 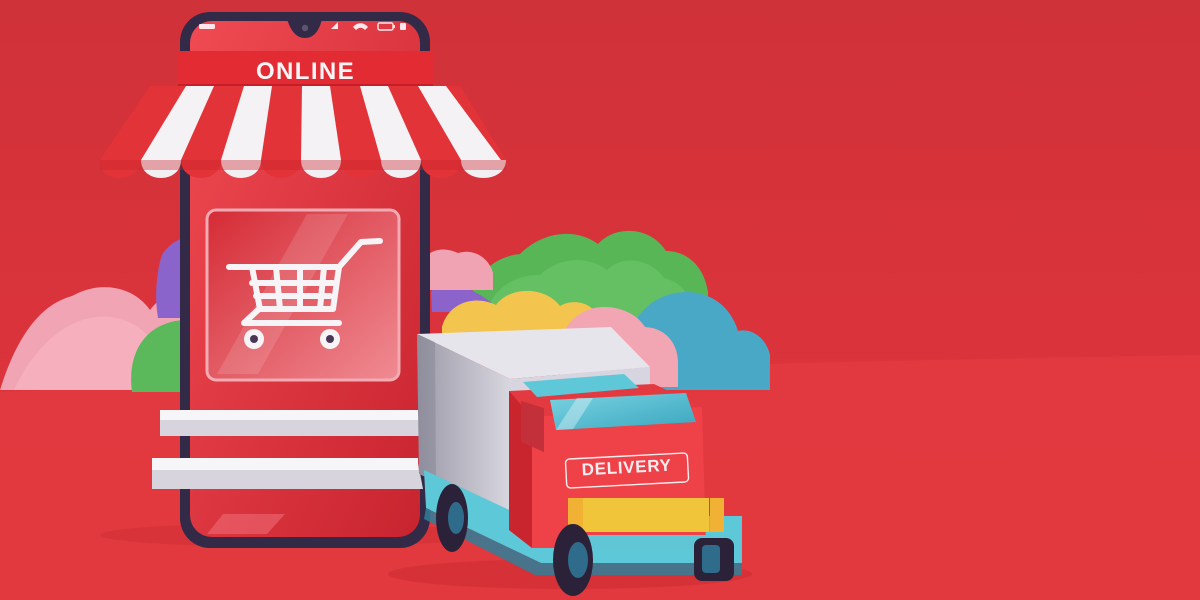 What do you see at coordinates (207, 26) in the screenshot?
I see `time-indicator` at bounding box center [207, 26].